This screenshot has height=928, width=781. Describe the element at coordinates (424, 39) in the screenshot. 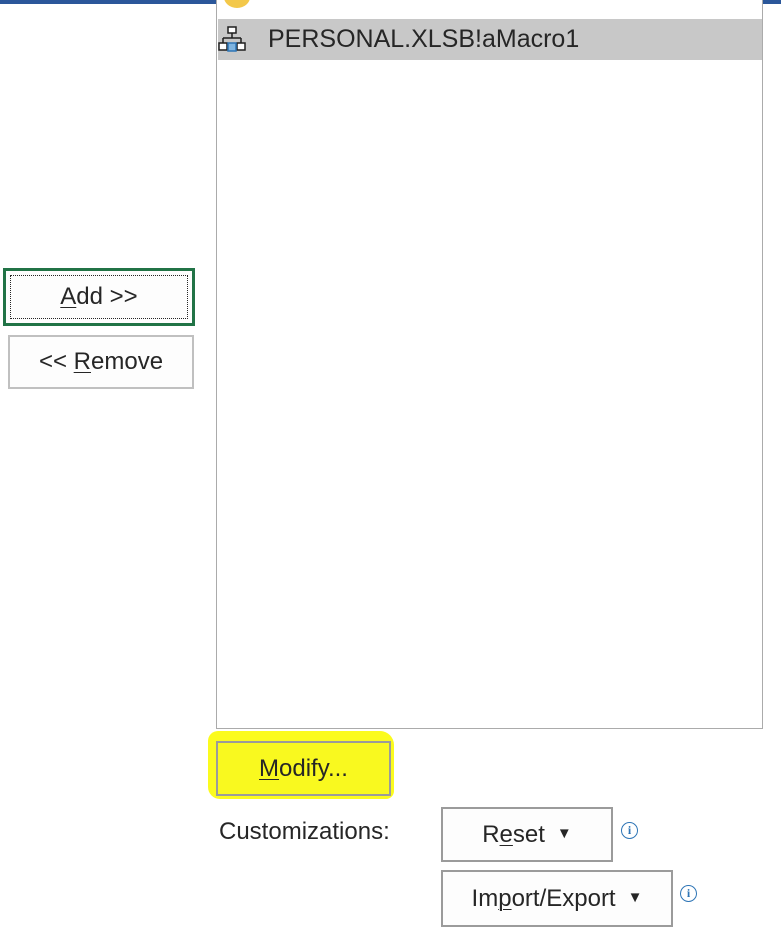

I see `macro-item-label: PERSONAL.XLSB!aMacro1` at that location.